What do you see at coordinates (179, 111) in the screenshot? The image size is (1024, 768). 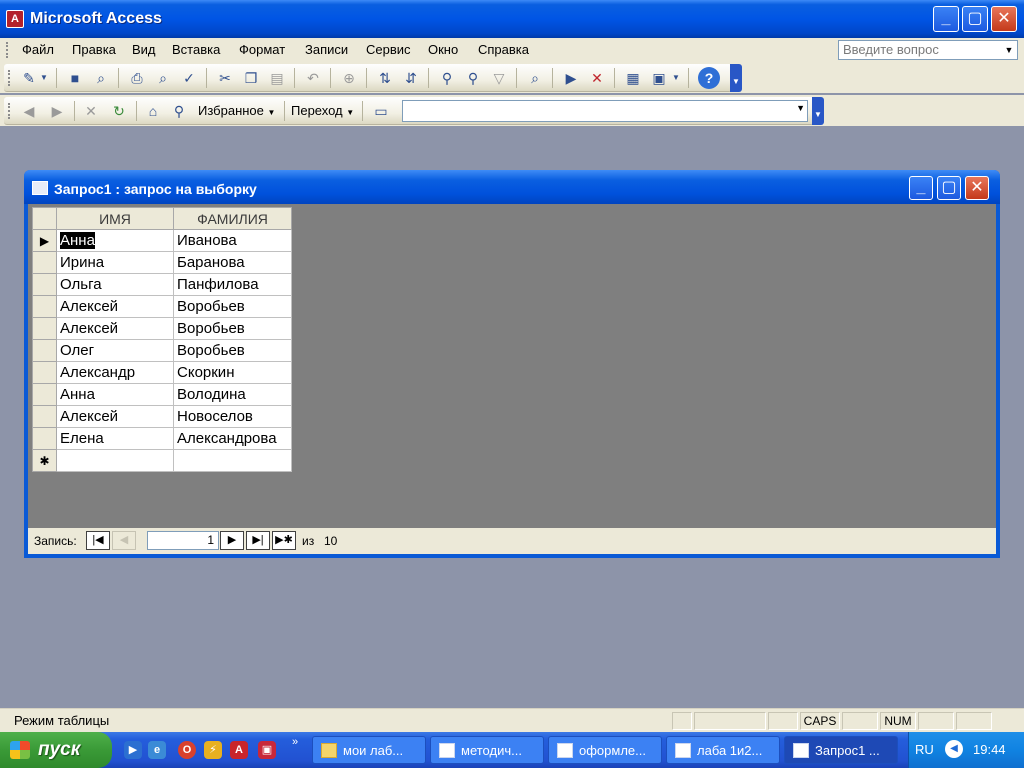 I see `search-web-icon: ⚲` at bounding box center [179, 111].